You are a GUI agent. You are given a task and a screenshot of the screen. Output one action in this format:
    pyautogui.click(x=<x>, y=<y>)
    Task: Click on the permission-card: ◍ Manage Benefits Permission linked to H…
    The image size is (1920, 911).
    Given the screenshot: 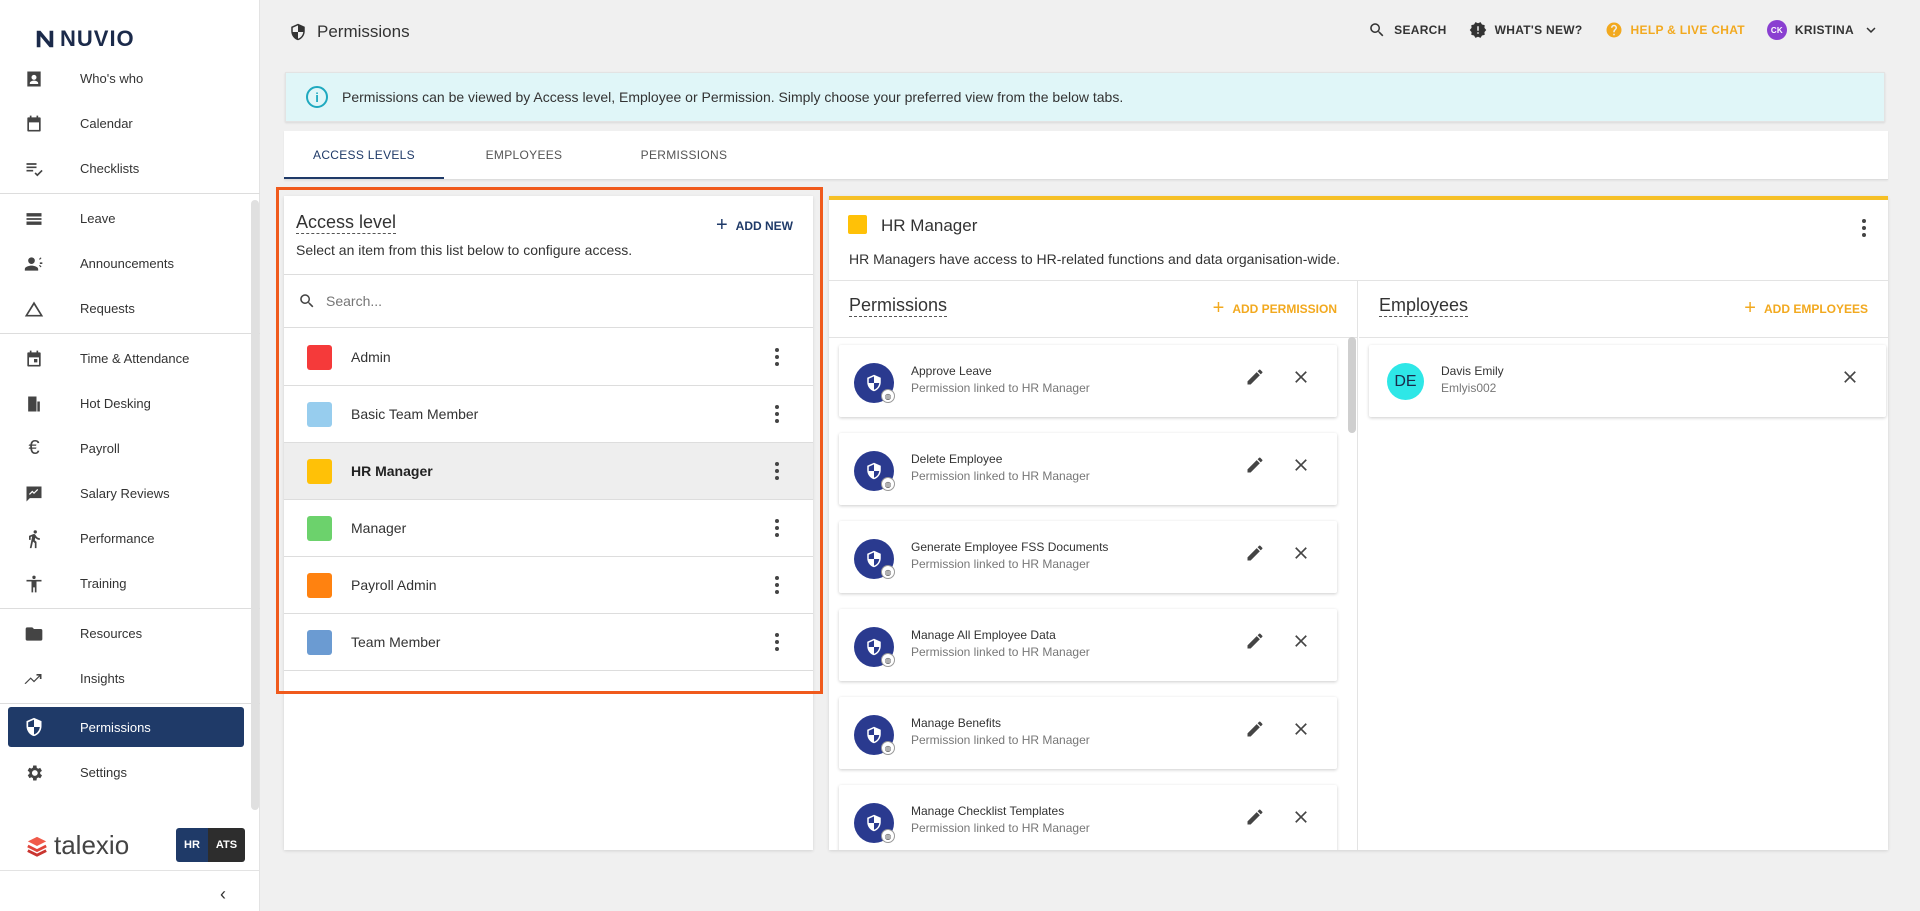 What is the action you would take?
    pyautogui.click(x=1088, y=733)
    